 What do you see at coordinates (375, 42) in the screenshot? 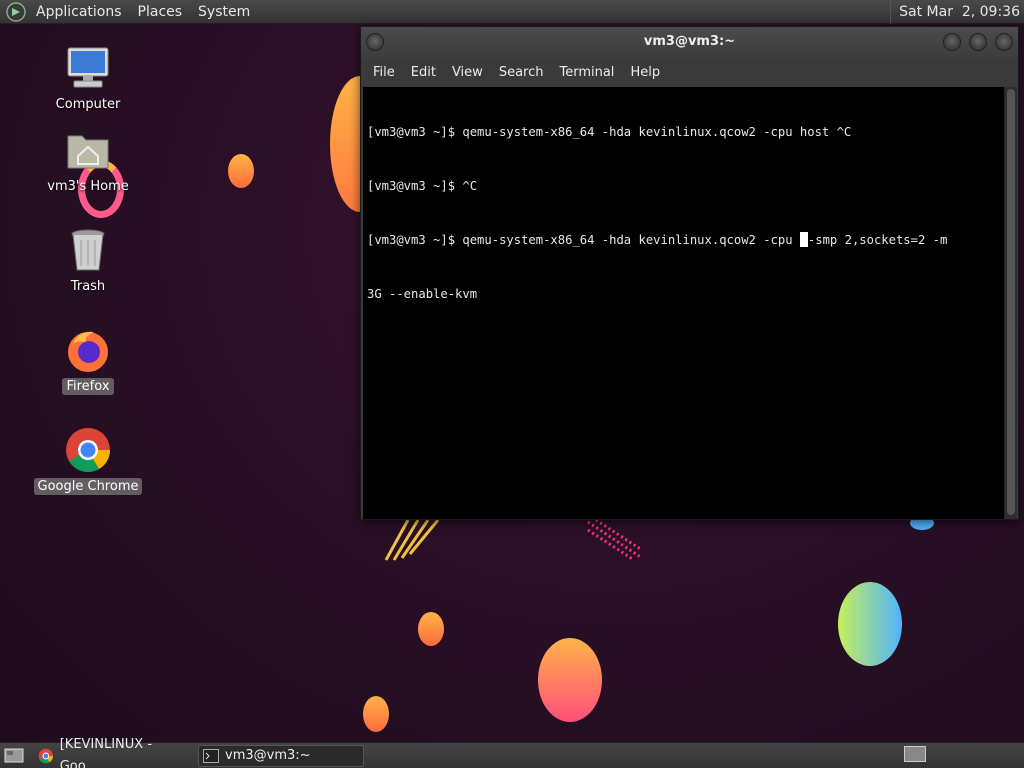
I see `window-menu-button` at bounding box center [375, 42].